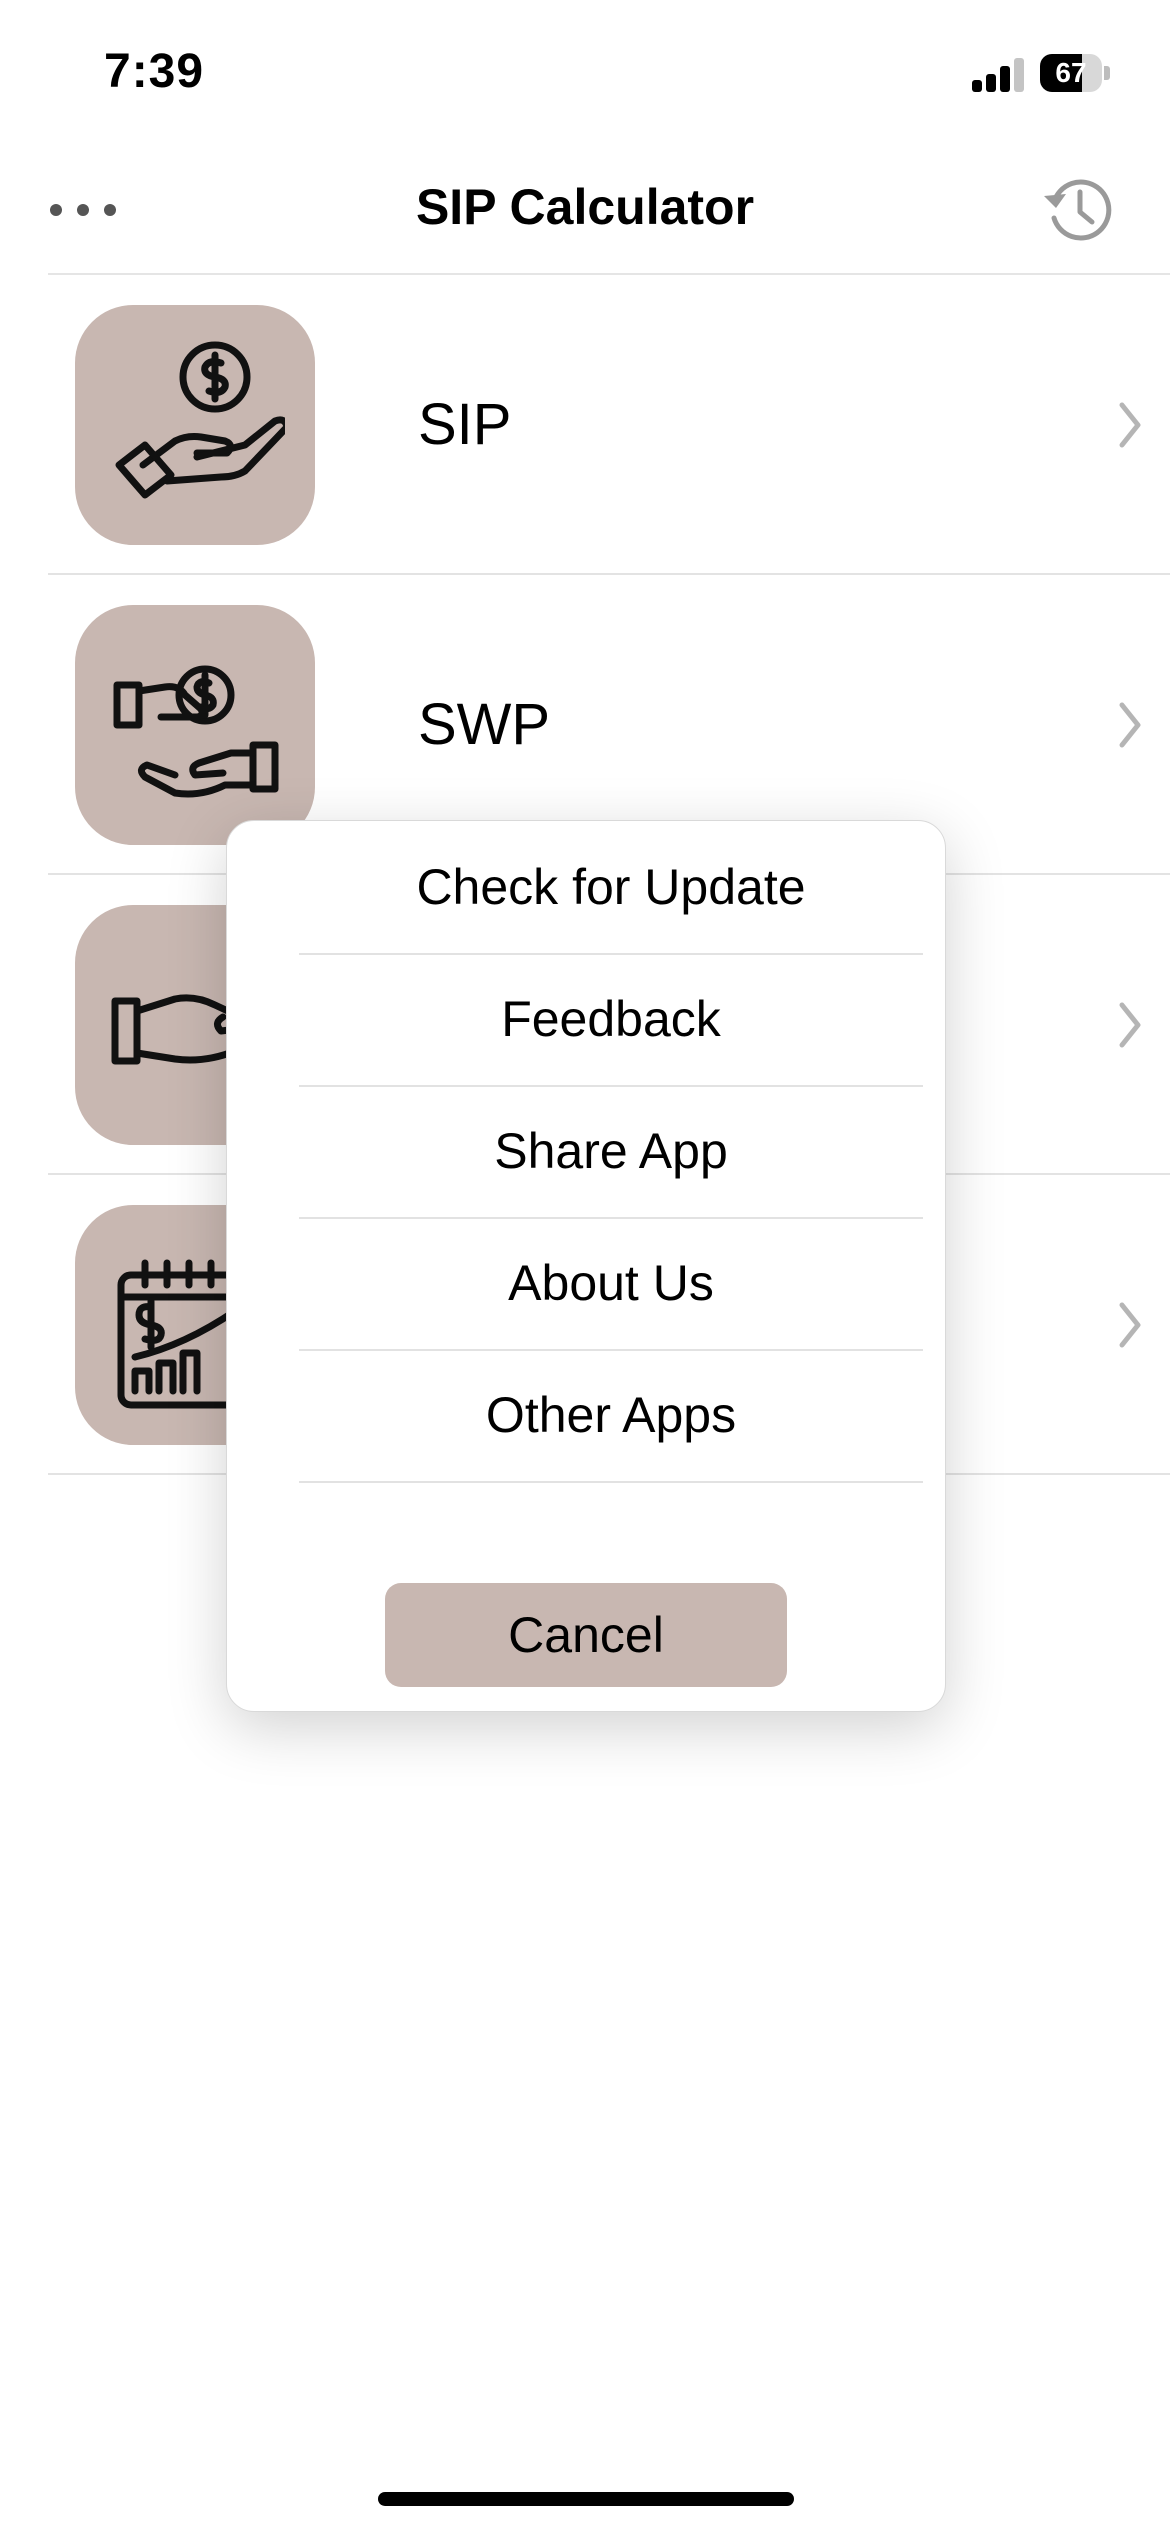 The image size is (1170, 2532). Describe the element at coordinates (586, 2499) in the screenshot. I see `home-indicator` at that location.